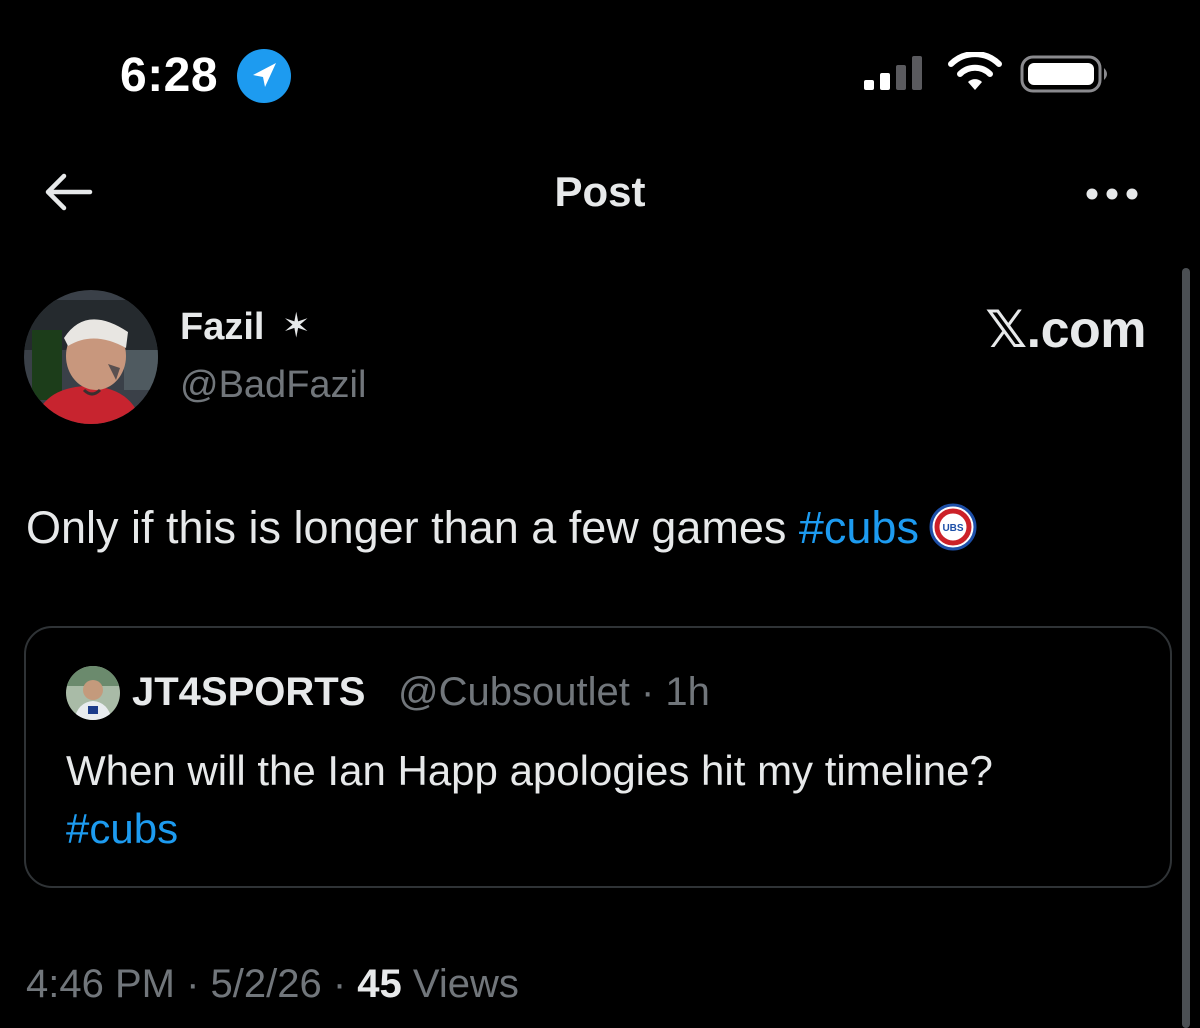  I want to click on views-label: Views, so click(460, 984).